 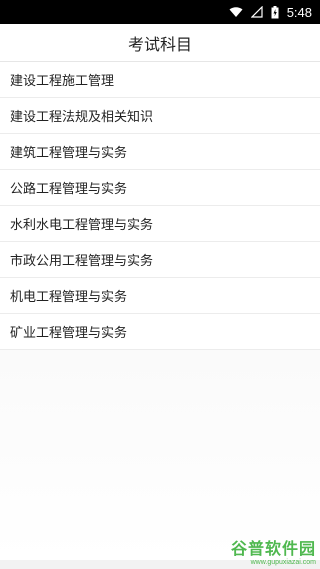 I want to click on subject-item-mining: 矿业工程管理与实务, so click(x=160, y=332).